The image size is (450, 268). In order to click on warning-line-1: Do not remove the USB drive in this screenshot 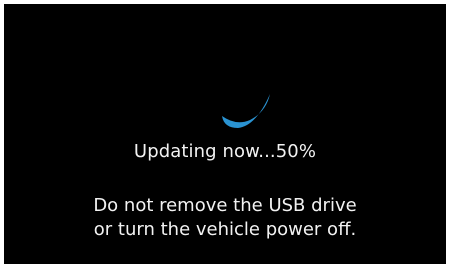, I will do `click(225, 205)`.